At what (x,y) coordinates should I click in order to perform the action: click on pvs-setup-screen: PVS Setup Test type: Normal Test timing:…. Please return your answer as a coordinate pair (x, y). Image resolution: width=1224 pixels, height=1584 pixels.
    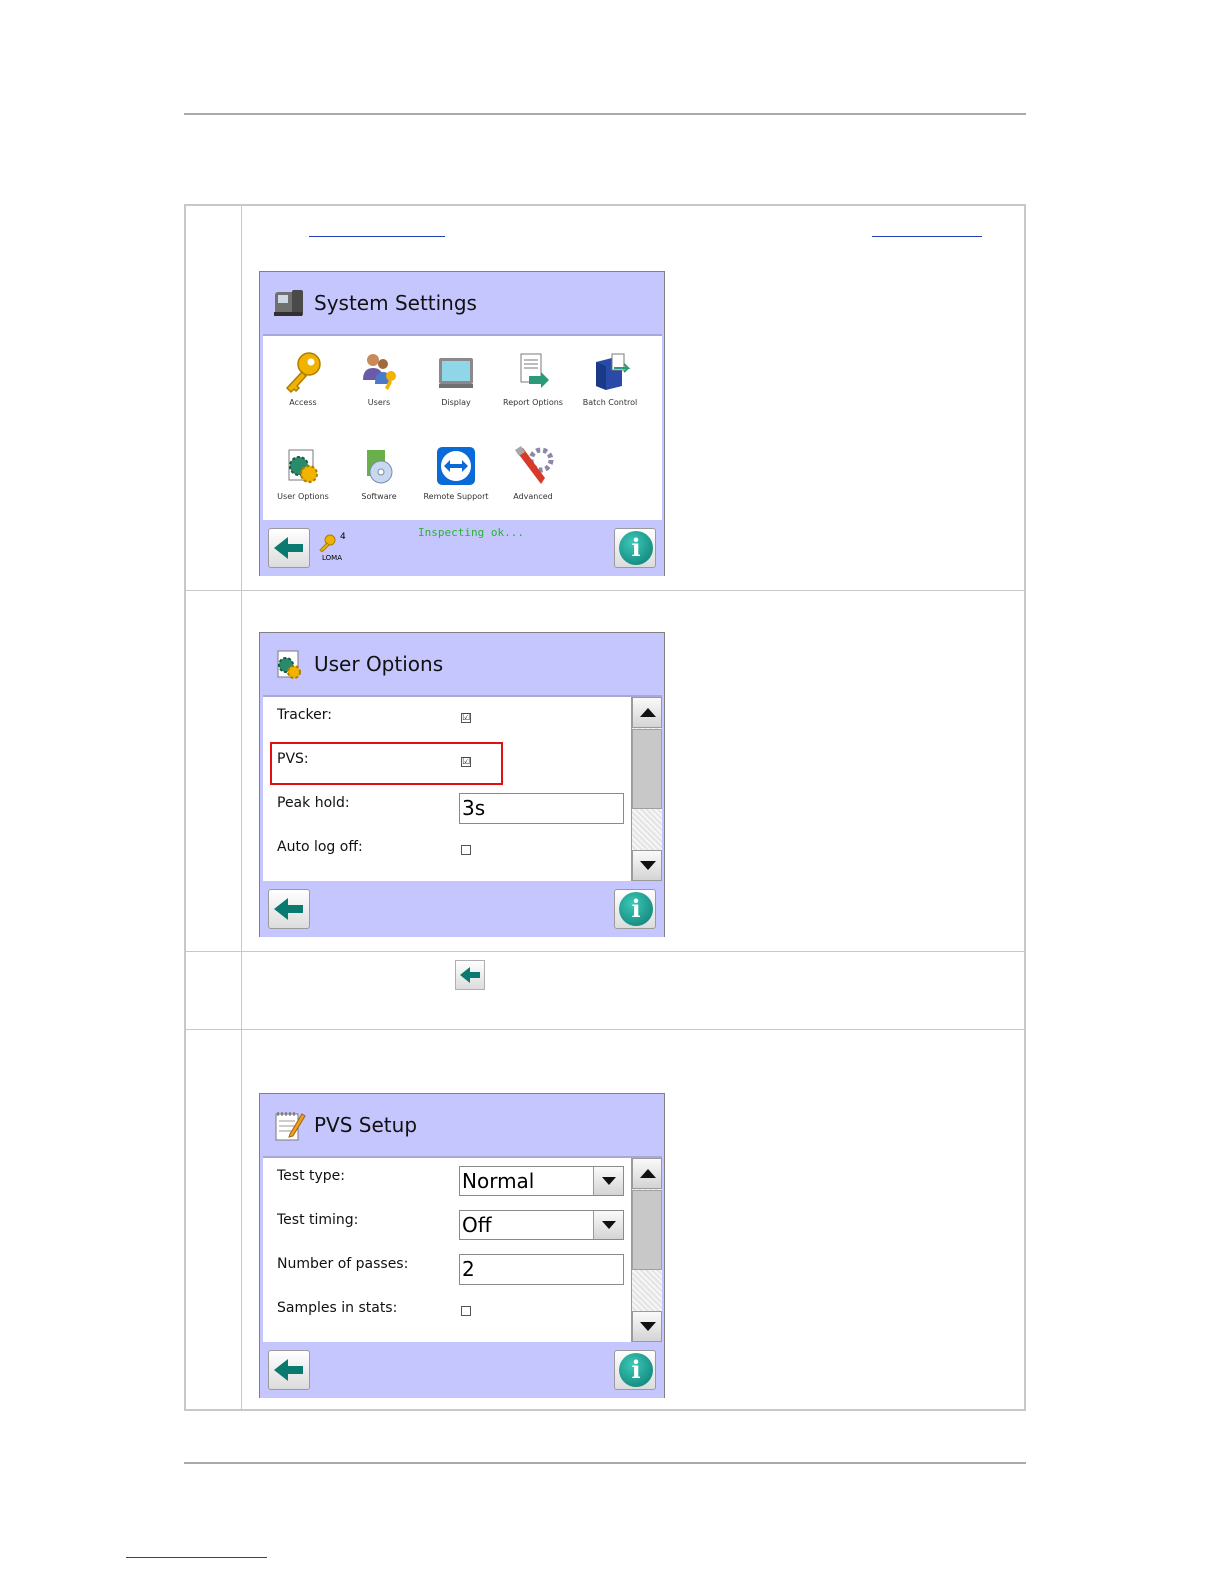
    Looking at the image, I should click on (462, 1245).